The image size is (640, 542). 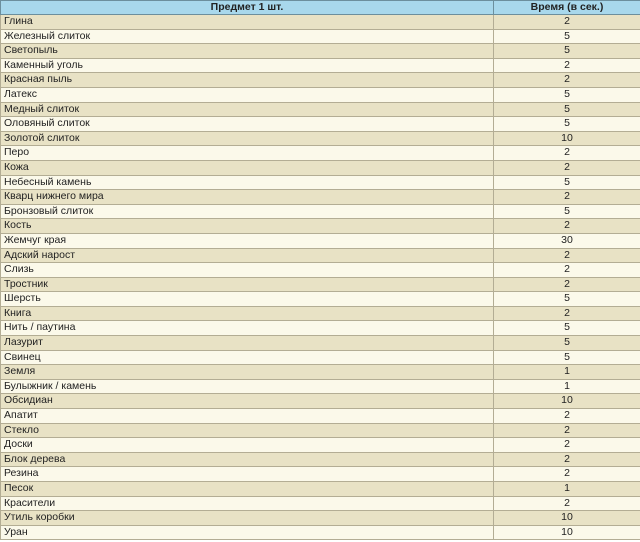 I want to click on table-row: Красители 2, so click(x=320, y=503).